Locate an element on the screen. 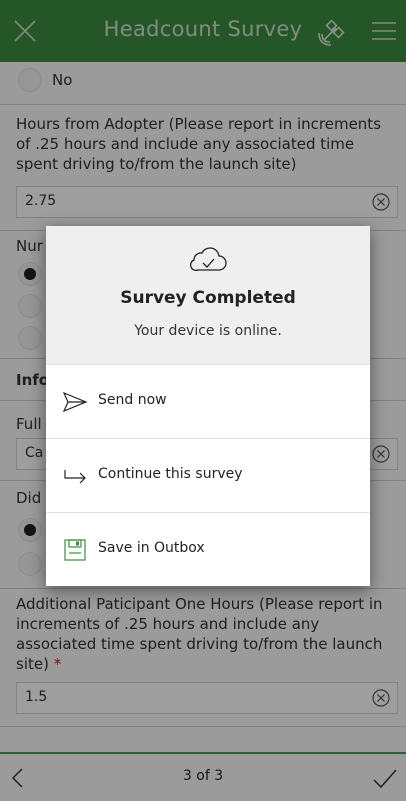  save-outbox-option: Save in Outbox is located at coordinates (208, 549).